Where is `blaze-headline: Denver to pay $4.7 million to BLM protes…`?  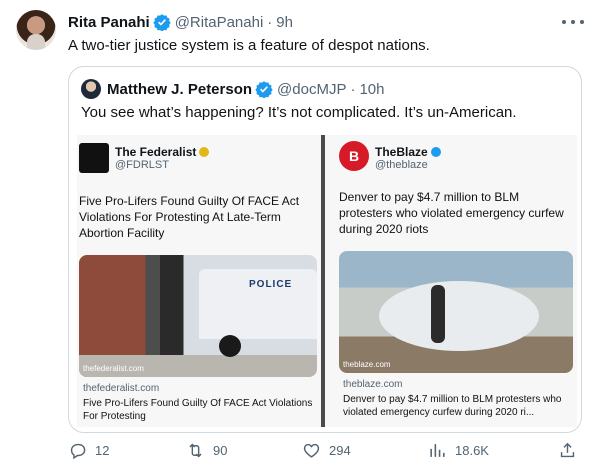
blaze-headline: Denver to pay $4.7 million to BLM protes… is located at coordinates (451, 213).